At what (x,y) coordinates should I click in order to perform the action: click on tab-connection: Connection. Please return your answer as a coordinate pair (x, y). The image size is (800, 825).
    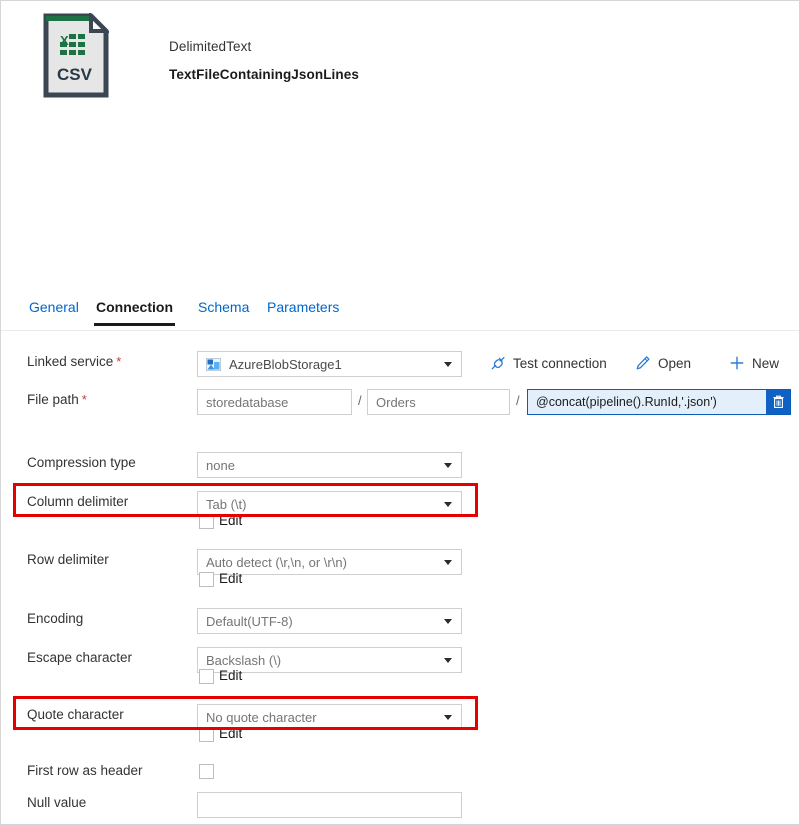
    Looking at the image, I should click on (134, 311).